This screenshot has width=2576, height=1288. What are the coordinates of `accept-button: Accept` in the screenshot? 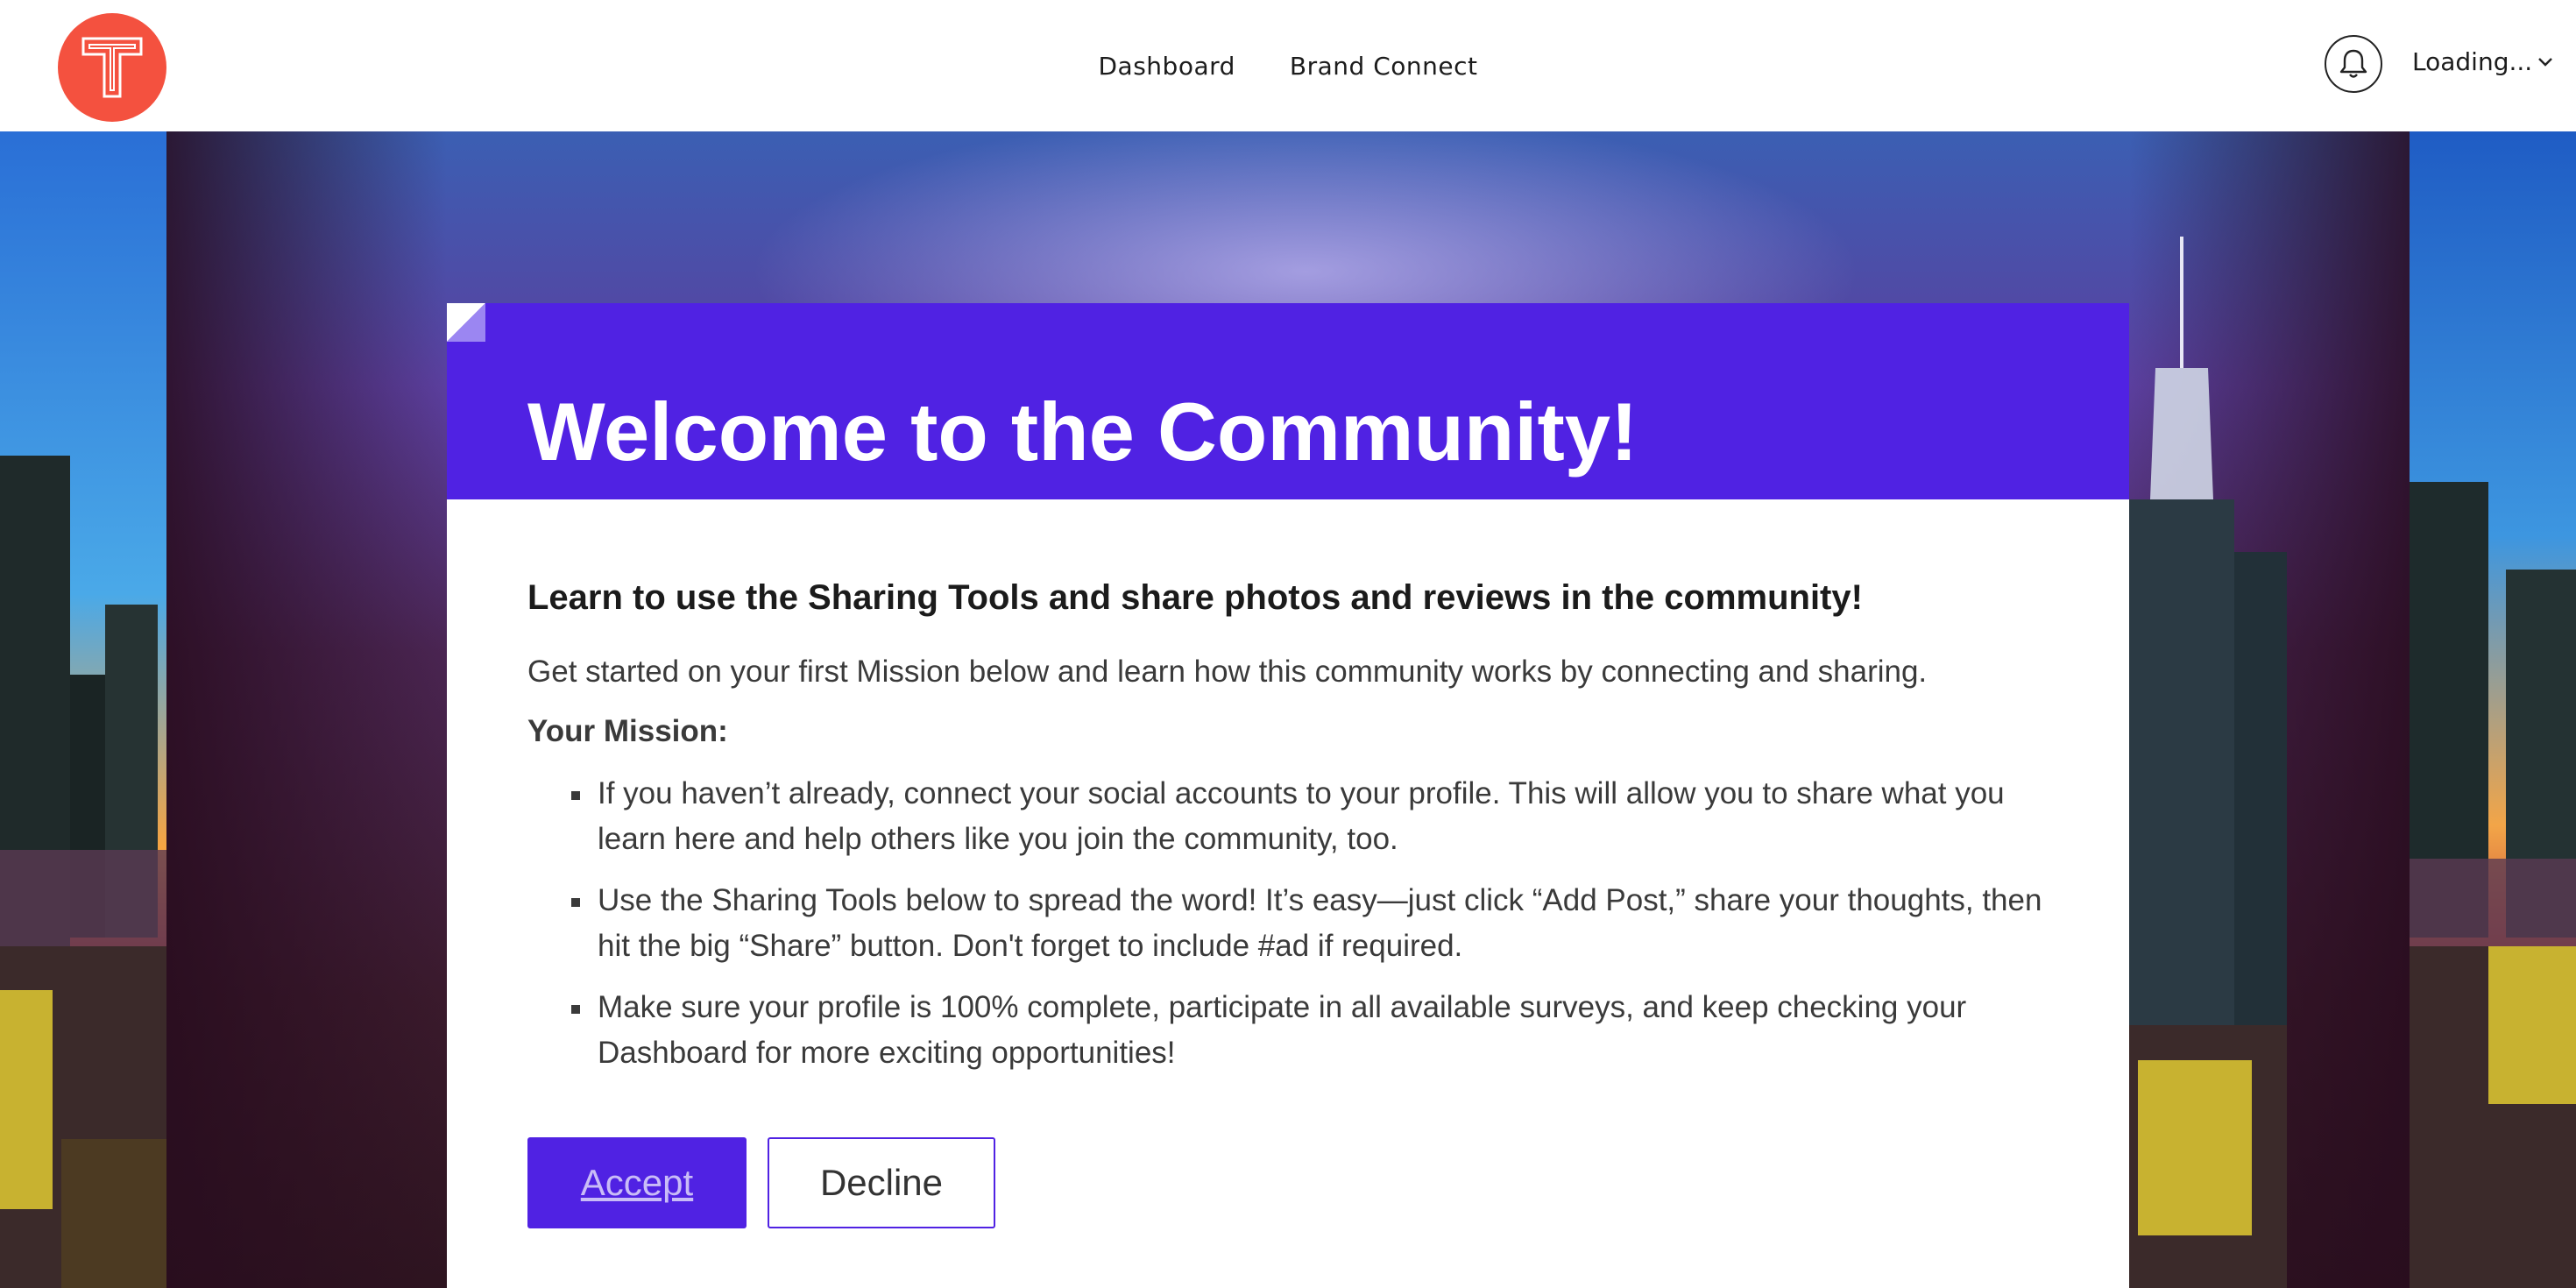 It's located at (637, 1182).